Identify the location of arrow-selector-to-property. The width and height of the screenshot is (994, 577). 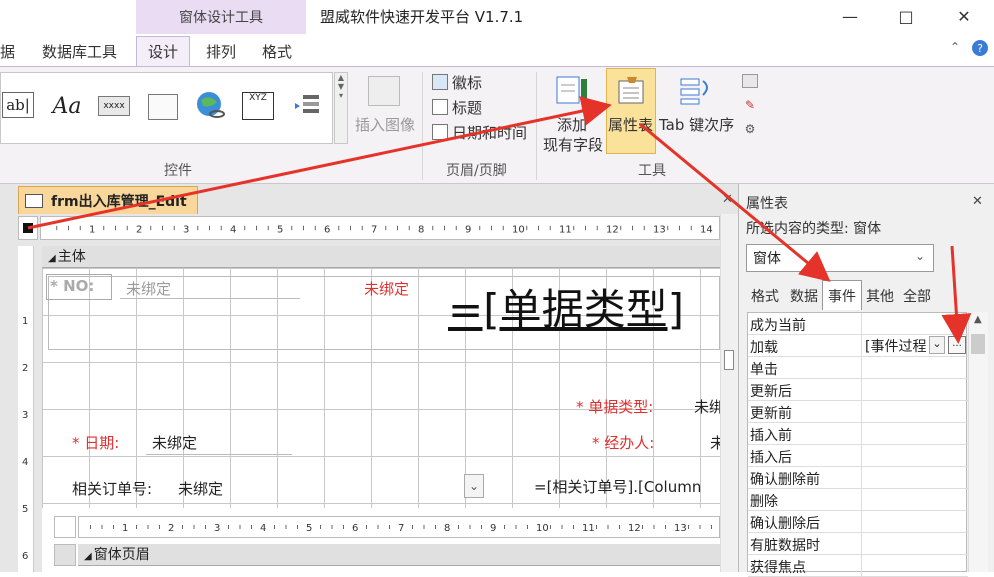
(319, 163).